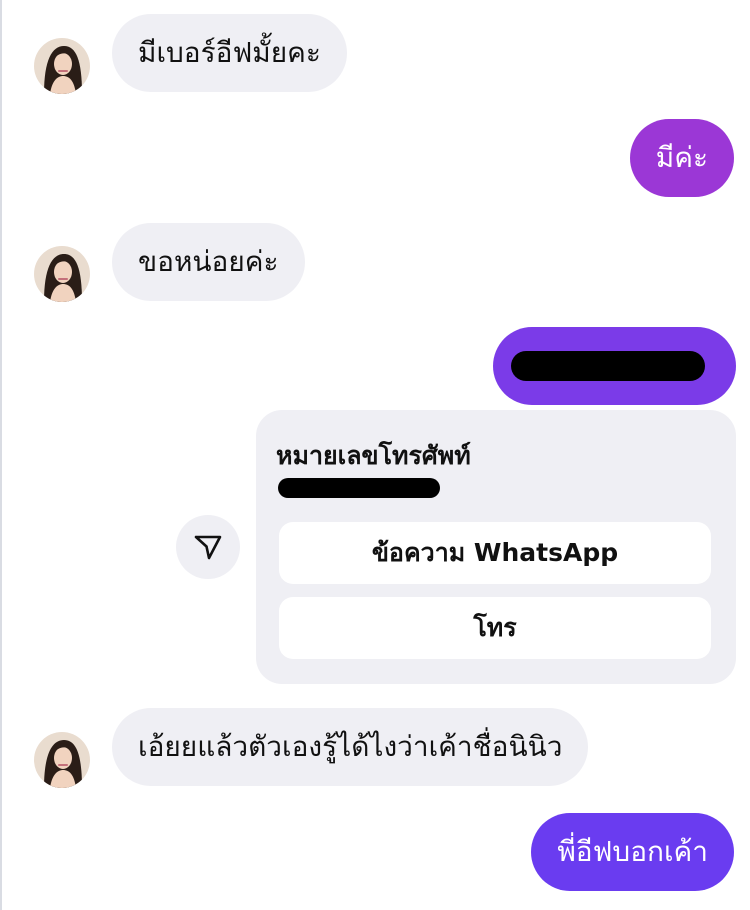 This screenshot has width=750, height=910. What do you see at coordinates (1, 455) in the screenshot?
I see `window-edge` at bounding box center [1, 455].